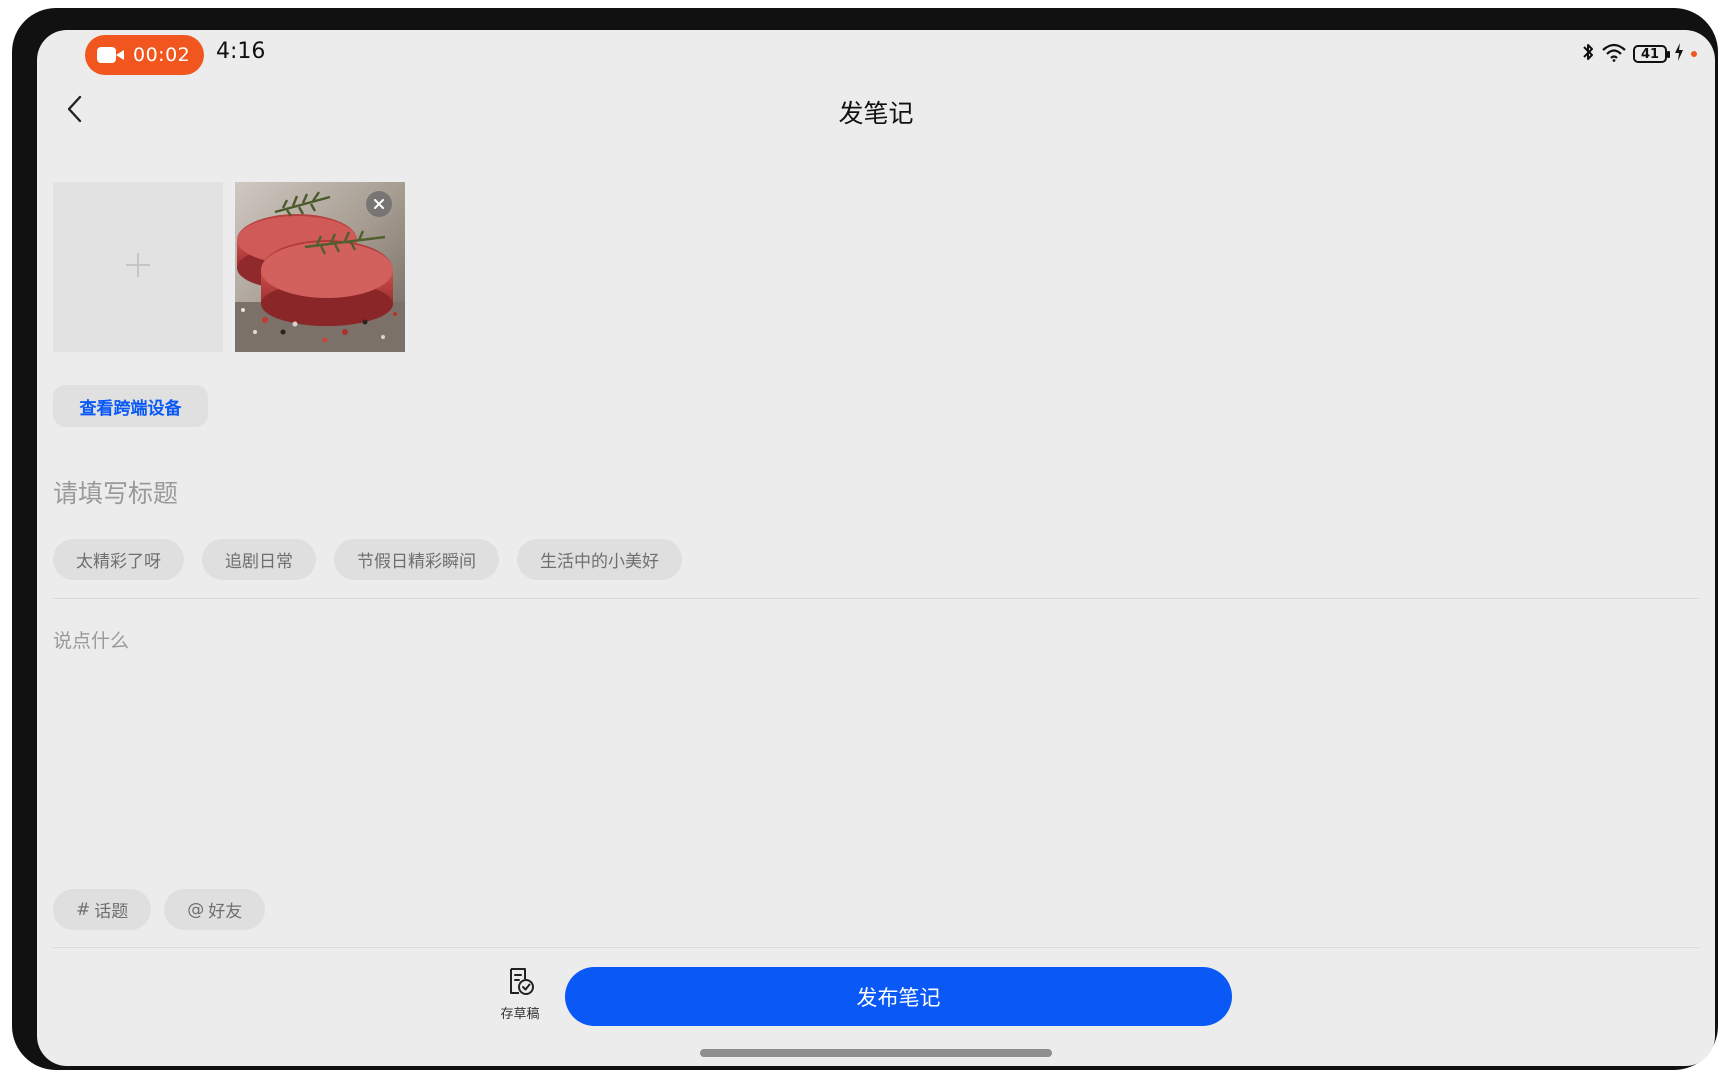 The image size is (1728, 1080). I want to click on close-icon, so click(379, 204).